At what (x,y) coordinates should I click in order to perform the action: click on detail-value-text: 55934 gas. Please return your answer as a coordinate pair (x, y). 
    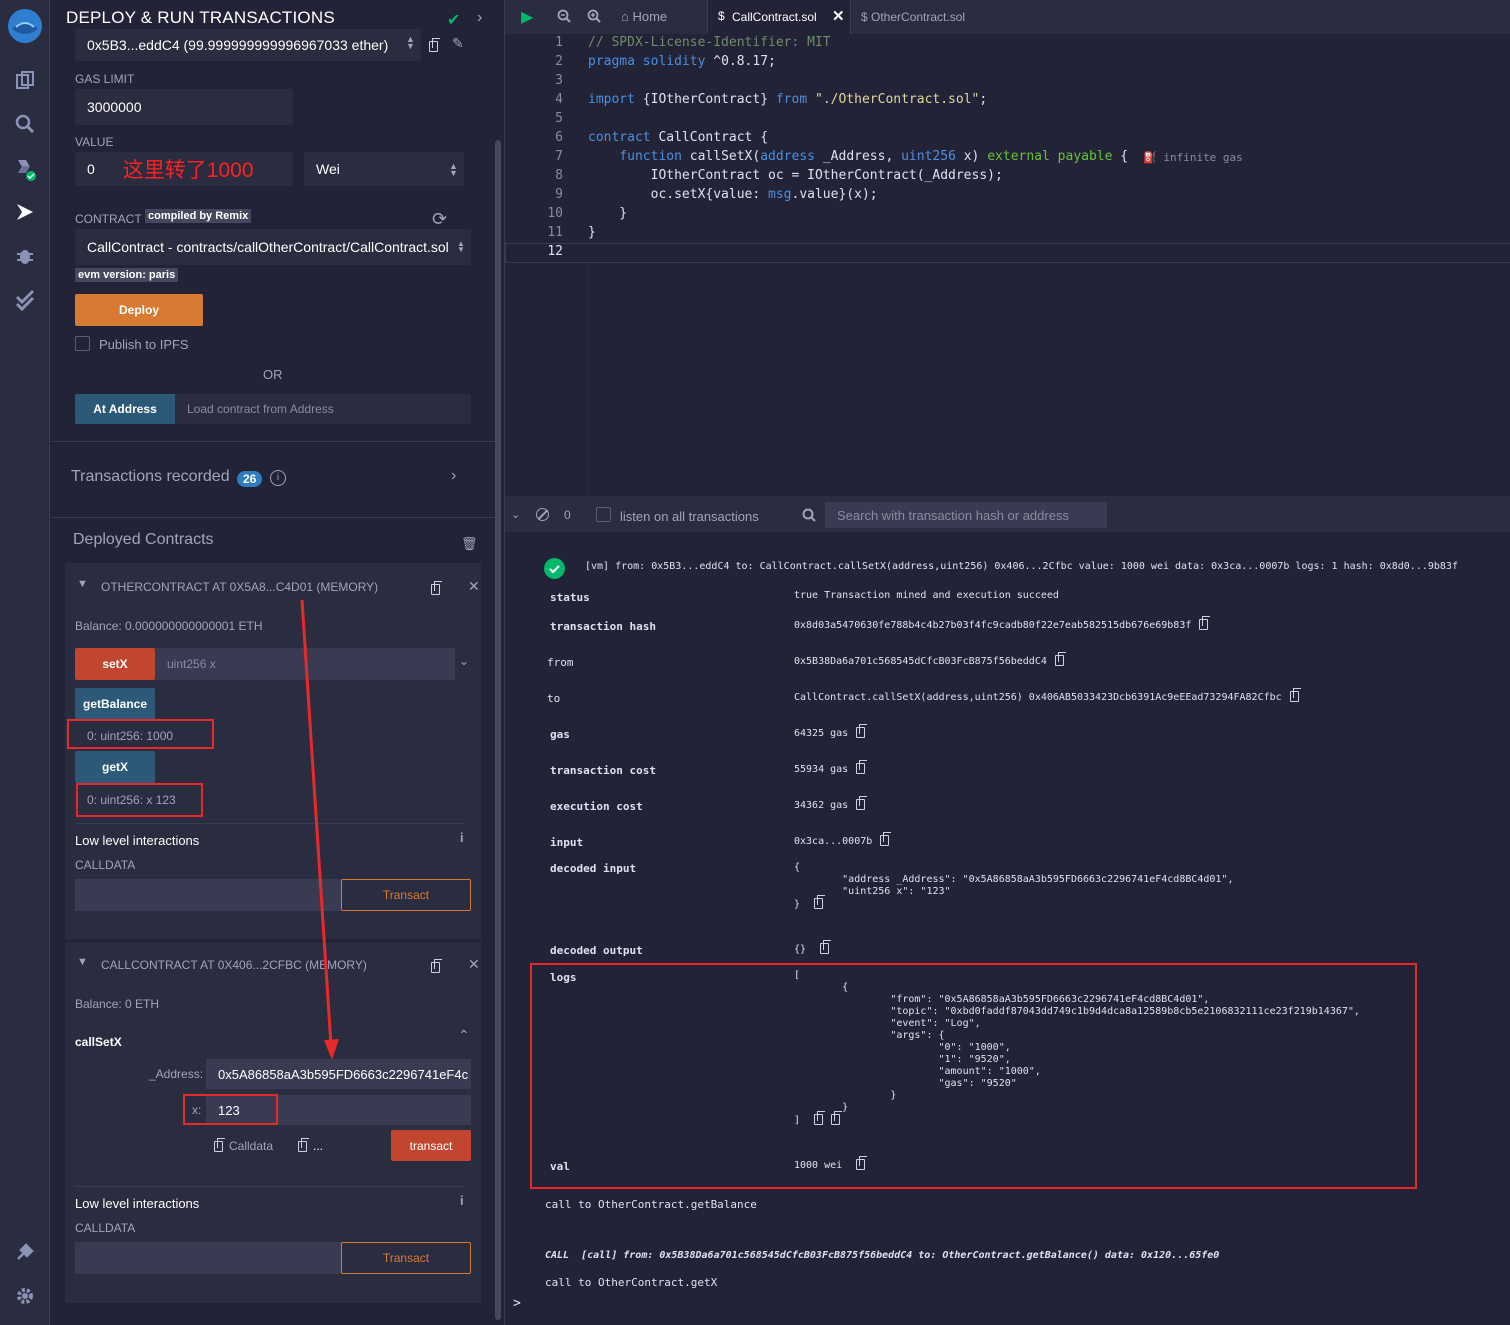
    Looking at the image, I should click on (821, 769).